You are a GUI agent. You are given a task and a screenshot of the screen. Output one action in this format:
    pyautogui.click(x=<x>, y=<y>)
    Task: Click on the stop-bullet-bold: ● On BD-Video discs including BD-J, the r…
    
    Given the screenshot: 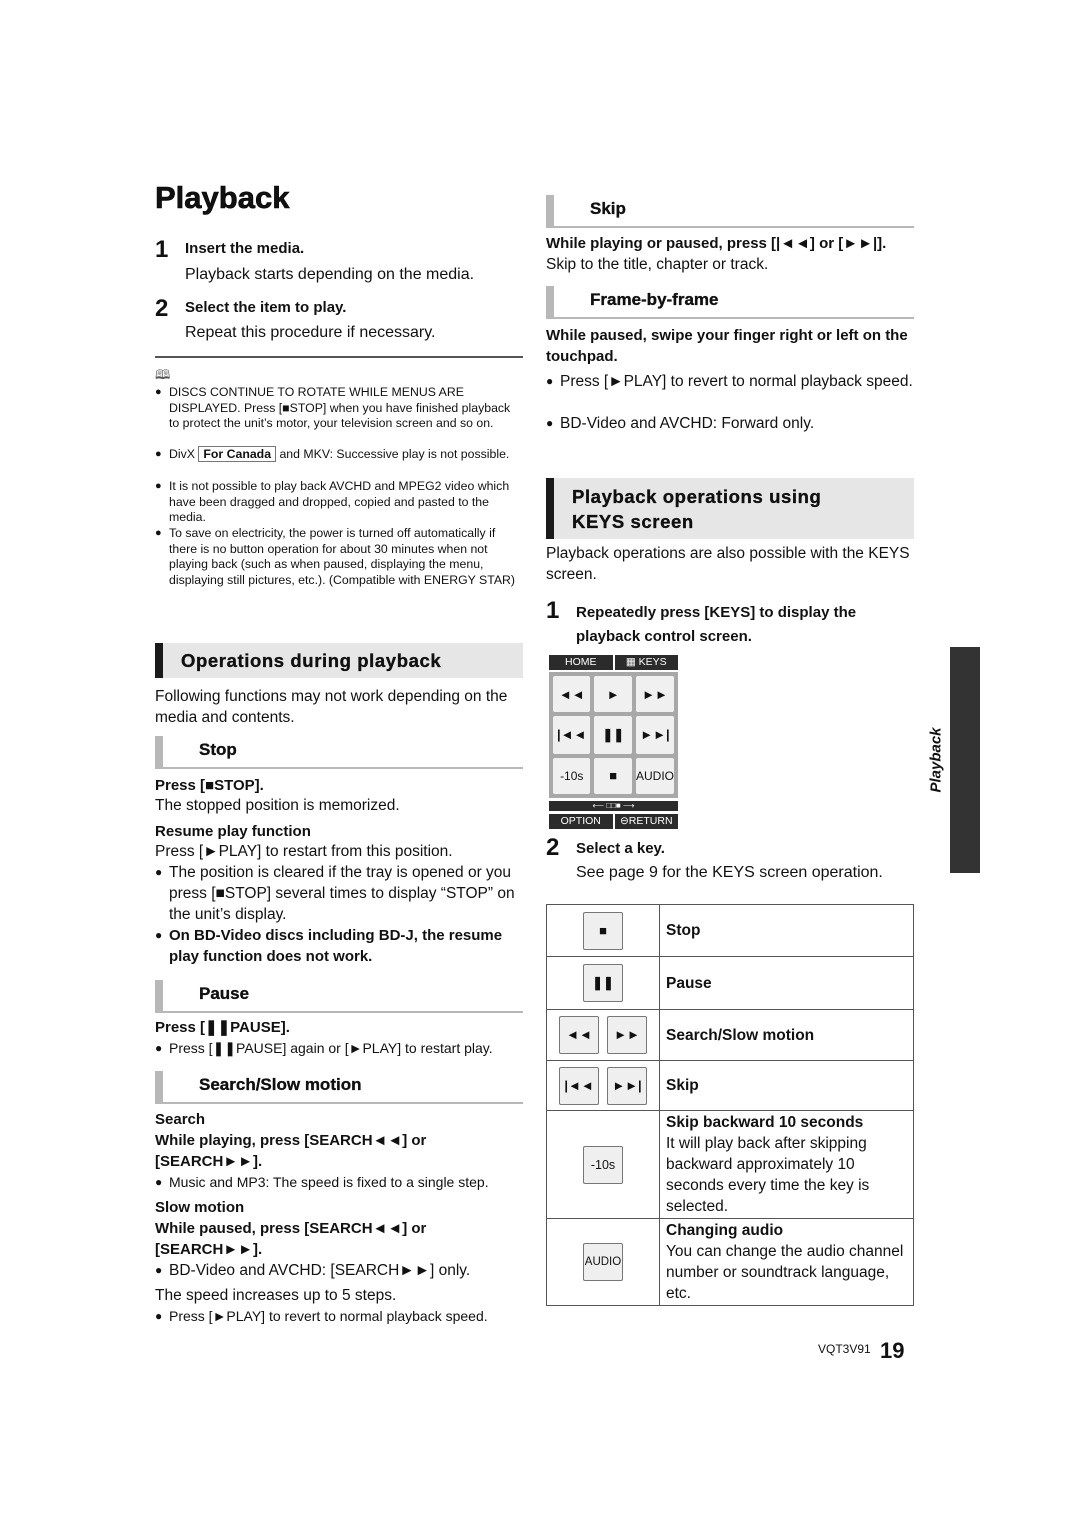 What is the action you would take?
    pyautogui.click(x=329, y=946)
    